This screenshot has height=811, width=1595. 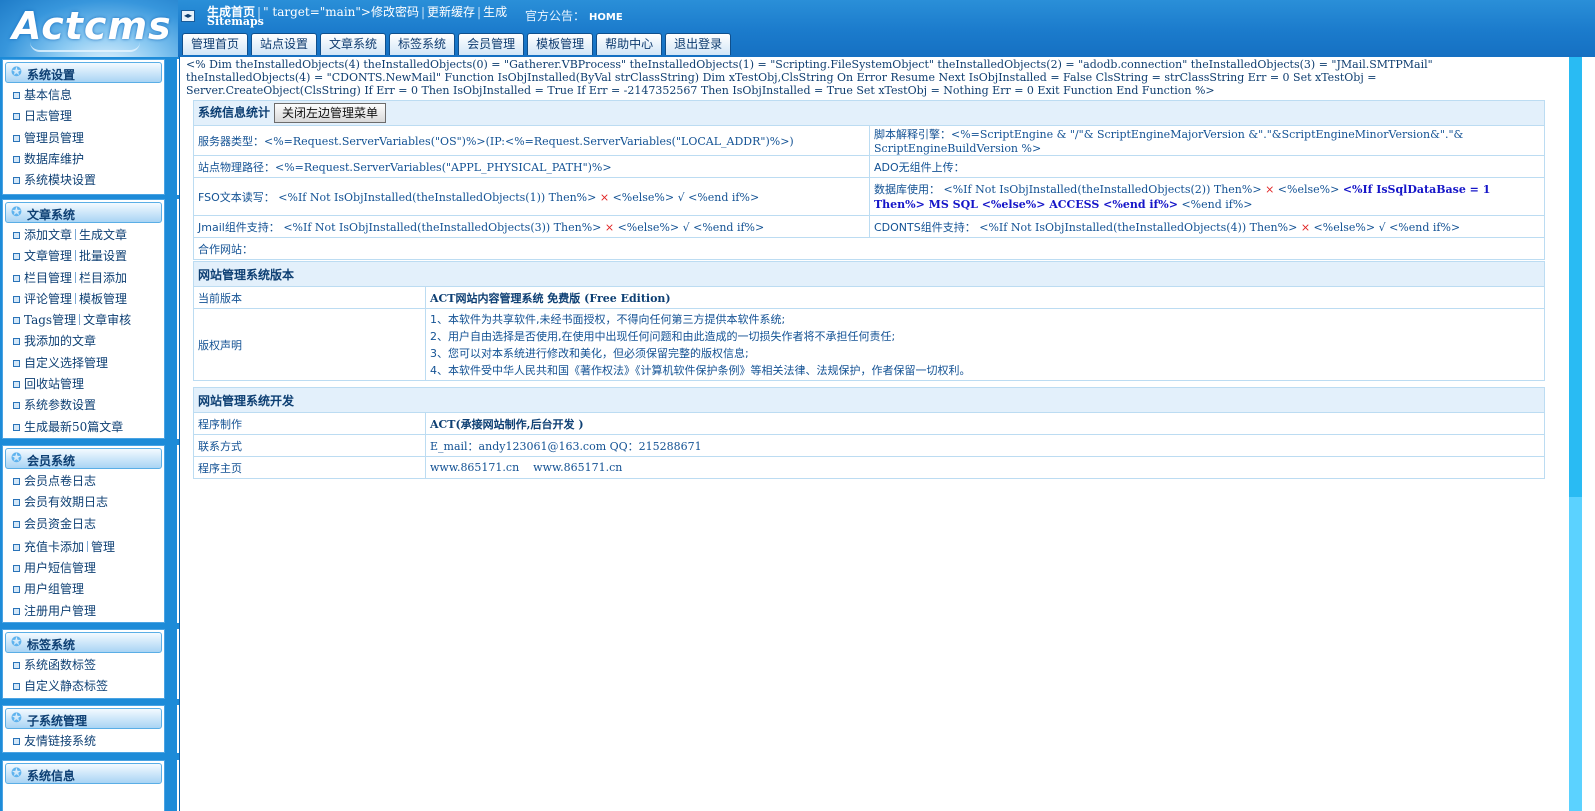 I want to click on tab-site-settings: 站点设置, so click(x=284, y=44).